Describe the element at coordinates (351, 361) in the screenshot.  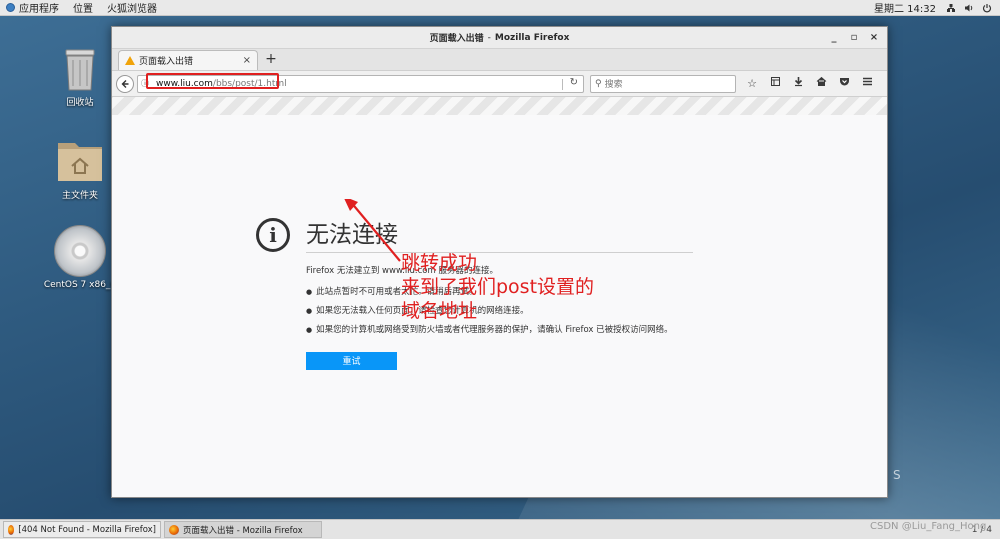
I see `retry-button: 重试` at that location.